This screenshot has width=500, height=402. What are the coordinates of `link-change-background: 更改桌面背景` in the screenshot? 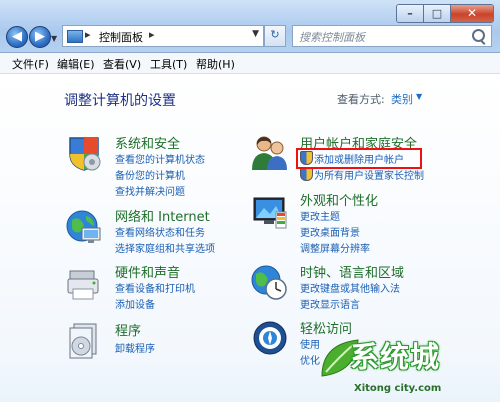 It's located at (330, 231).